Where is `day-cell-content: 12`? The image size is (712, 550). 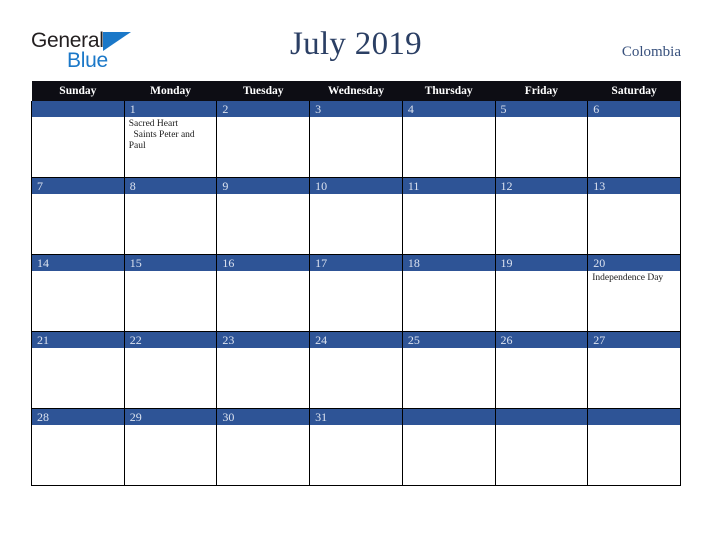
day-cell-content: 12 is located at coordinates (541, 216).